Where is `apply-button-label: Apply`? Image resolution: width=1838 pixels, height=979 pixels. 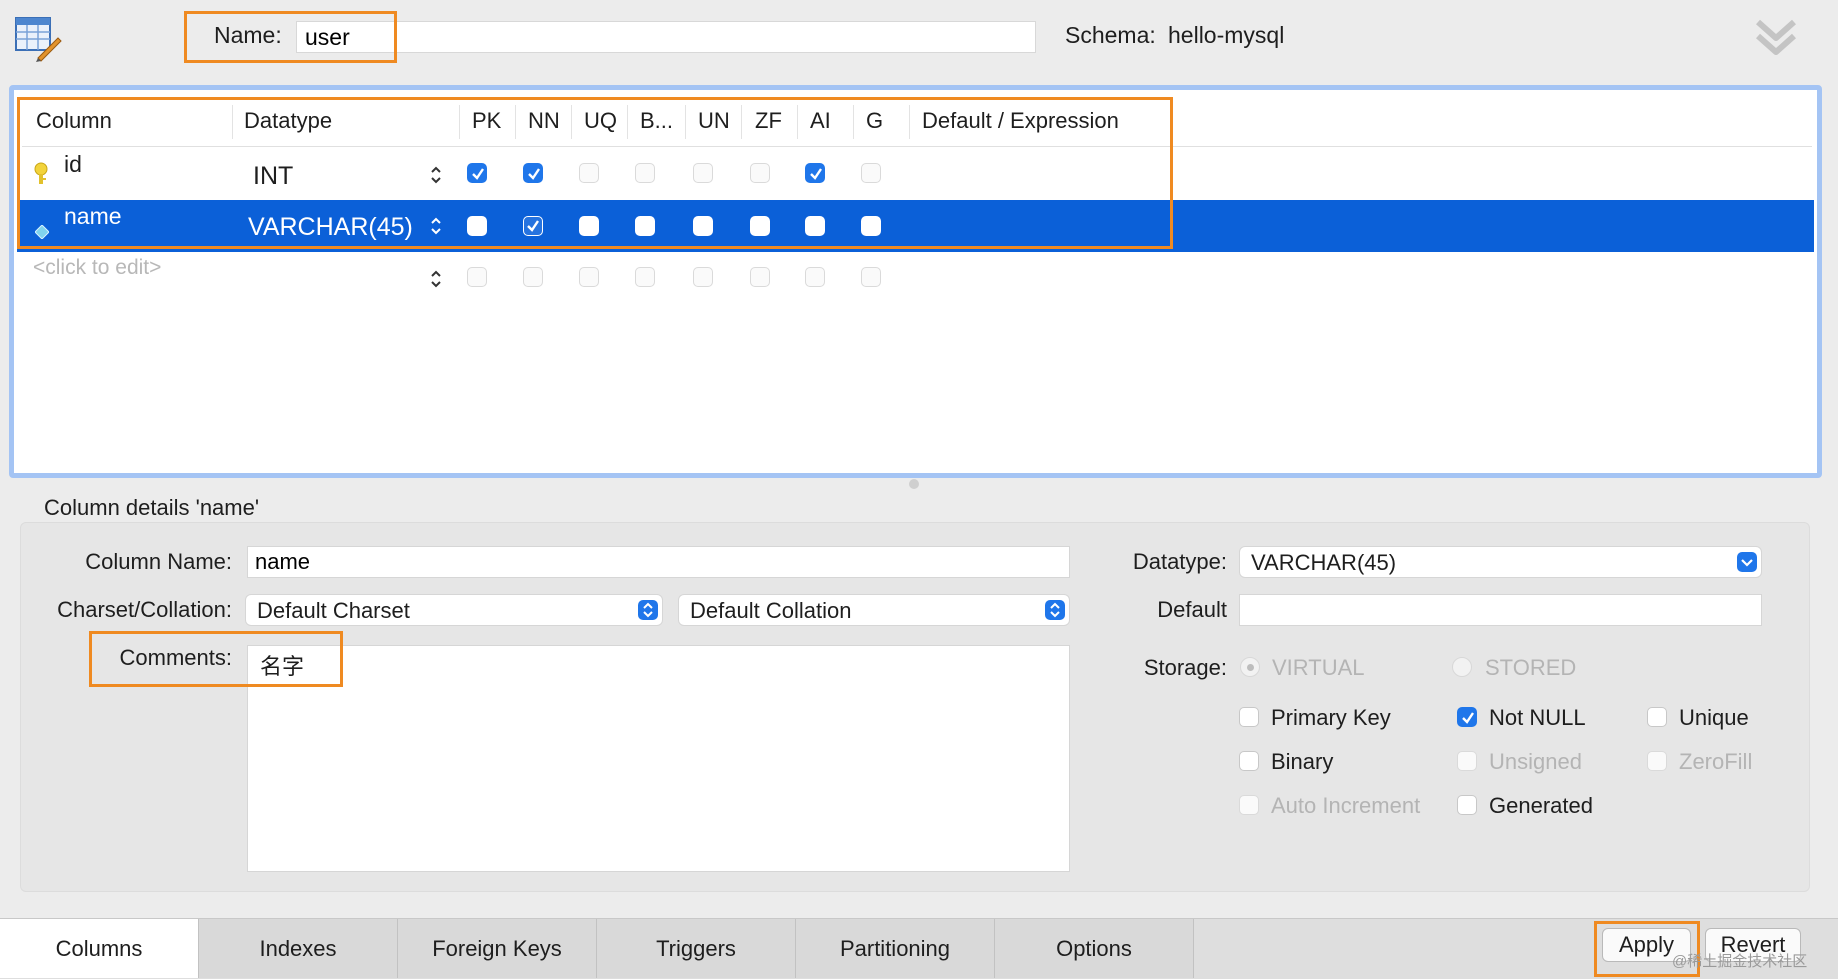 apply-button-label: Apply is located at coordinates (1646, 944).